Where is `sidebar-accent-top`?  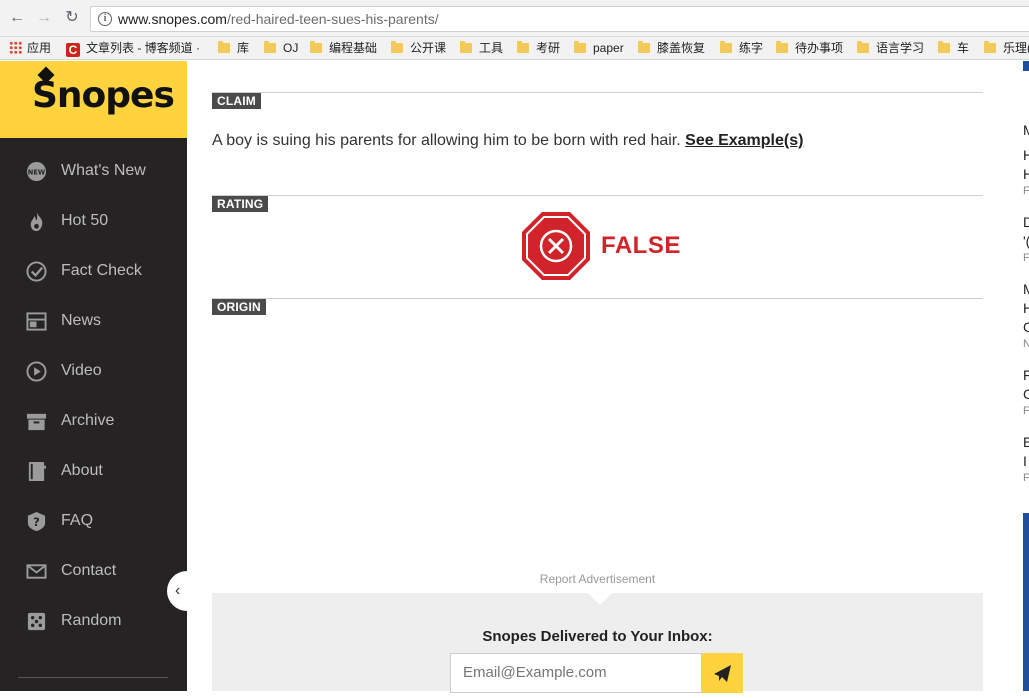
sidebar-accent-top is located at coordinates (1026, 66).